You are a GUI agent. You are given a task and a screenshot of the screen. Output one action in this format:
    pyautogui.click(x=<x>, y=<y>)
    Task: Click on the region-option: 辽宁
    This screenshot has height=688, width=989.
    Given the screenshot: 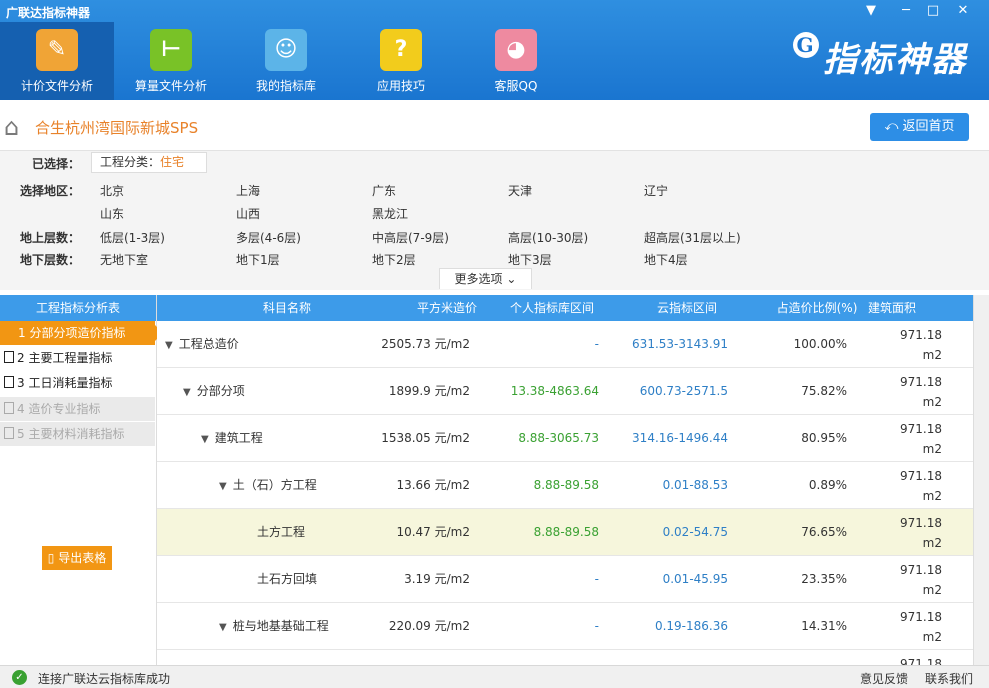 What is the action you would take?
    pyautogui.click(x=656, y=190)
    